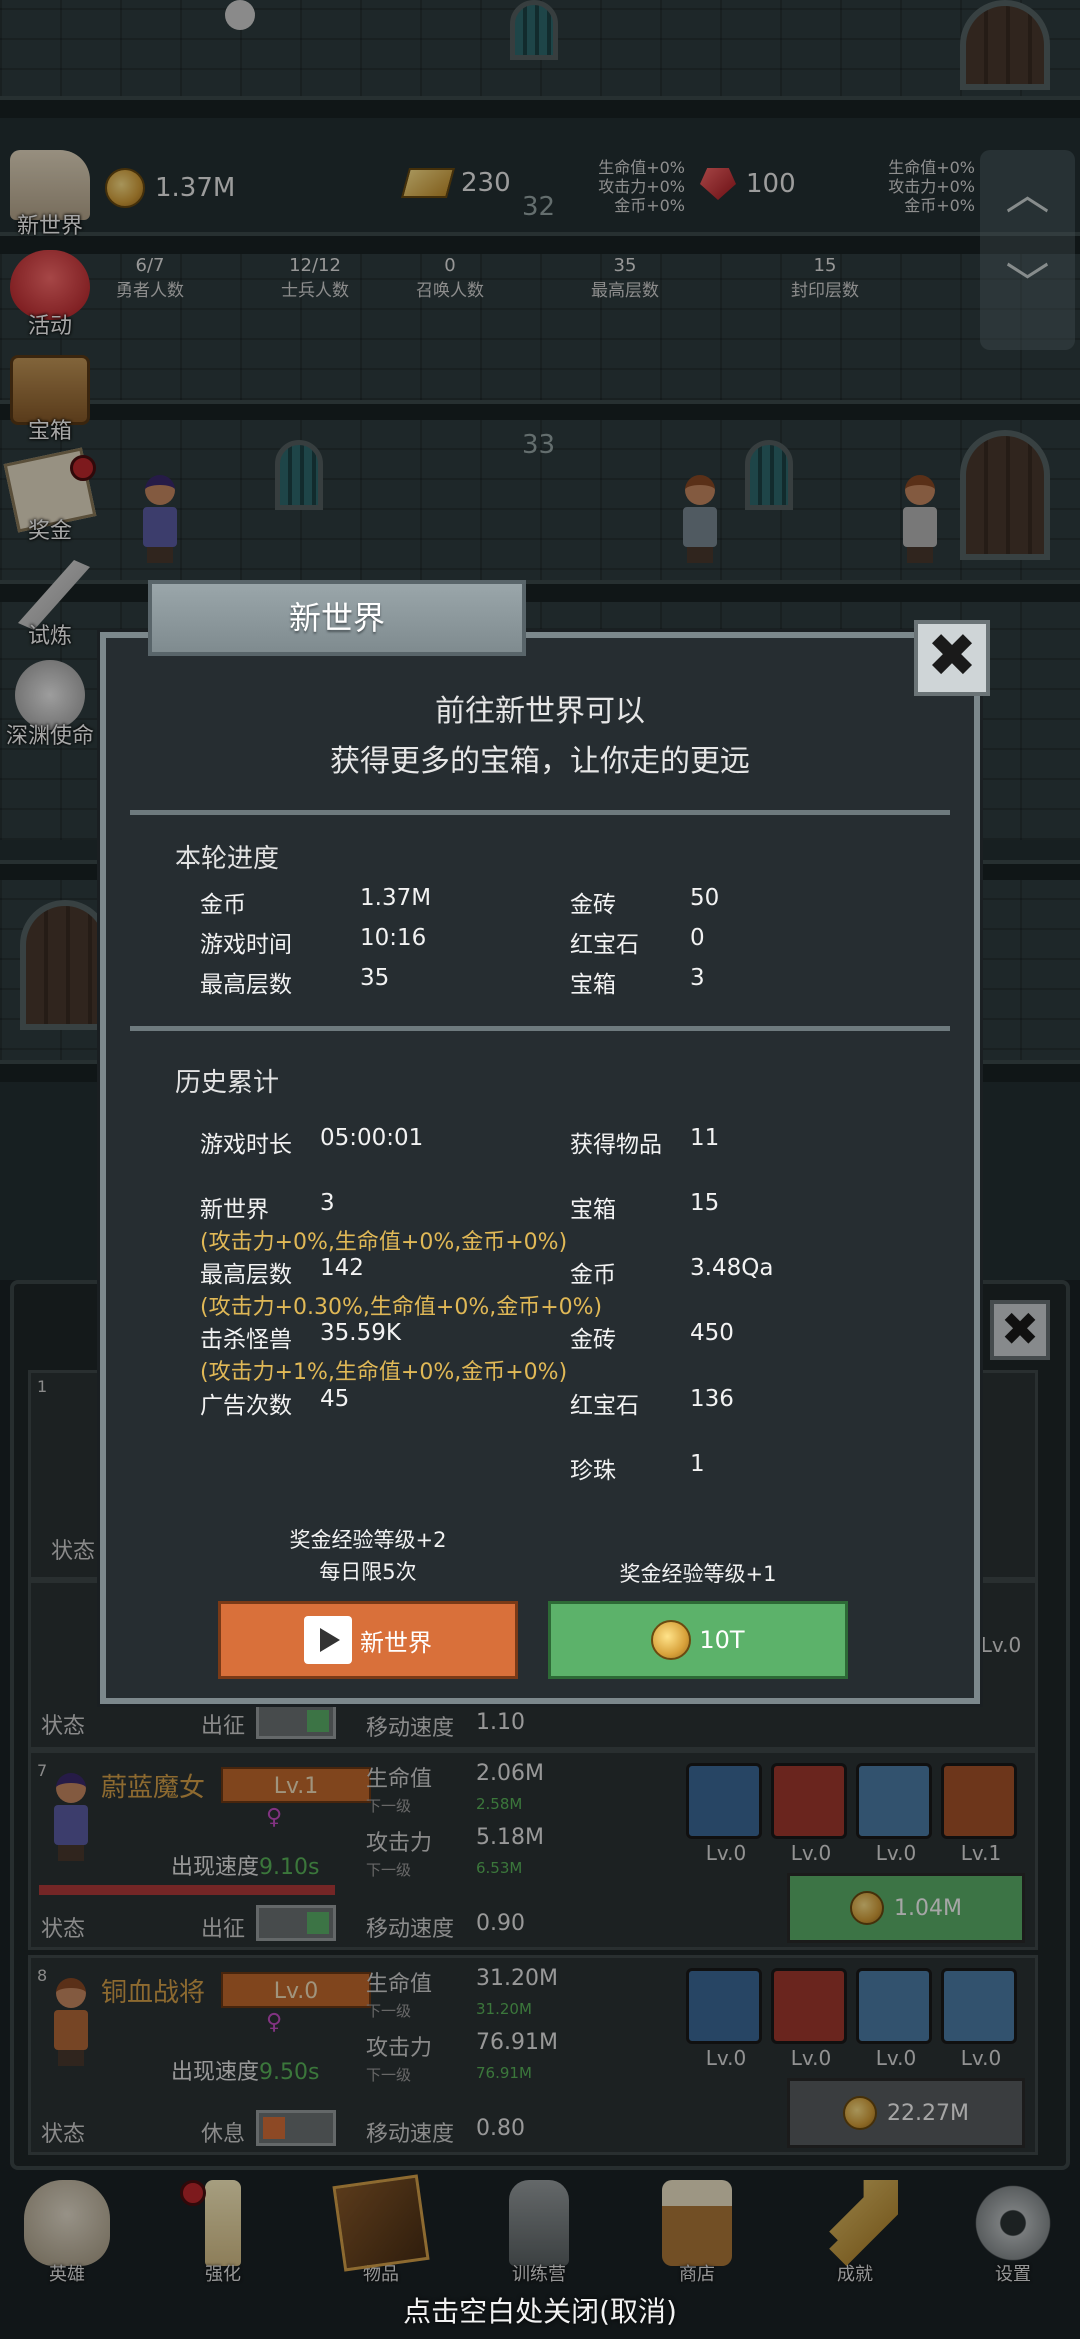 This screenshot has height=2339, width=1080. Describe the element at coordinates (396, 1642) in the screenshot. I see `new-world-video-label: 新世界` at that location.